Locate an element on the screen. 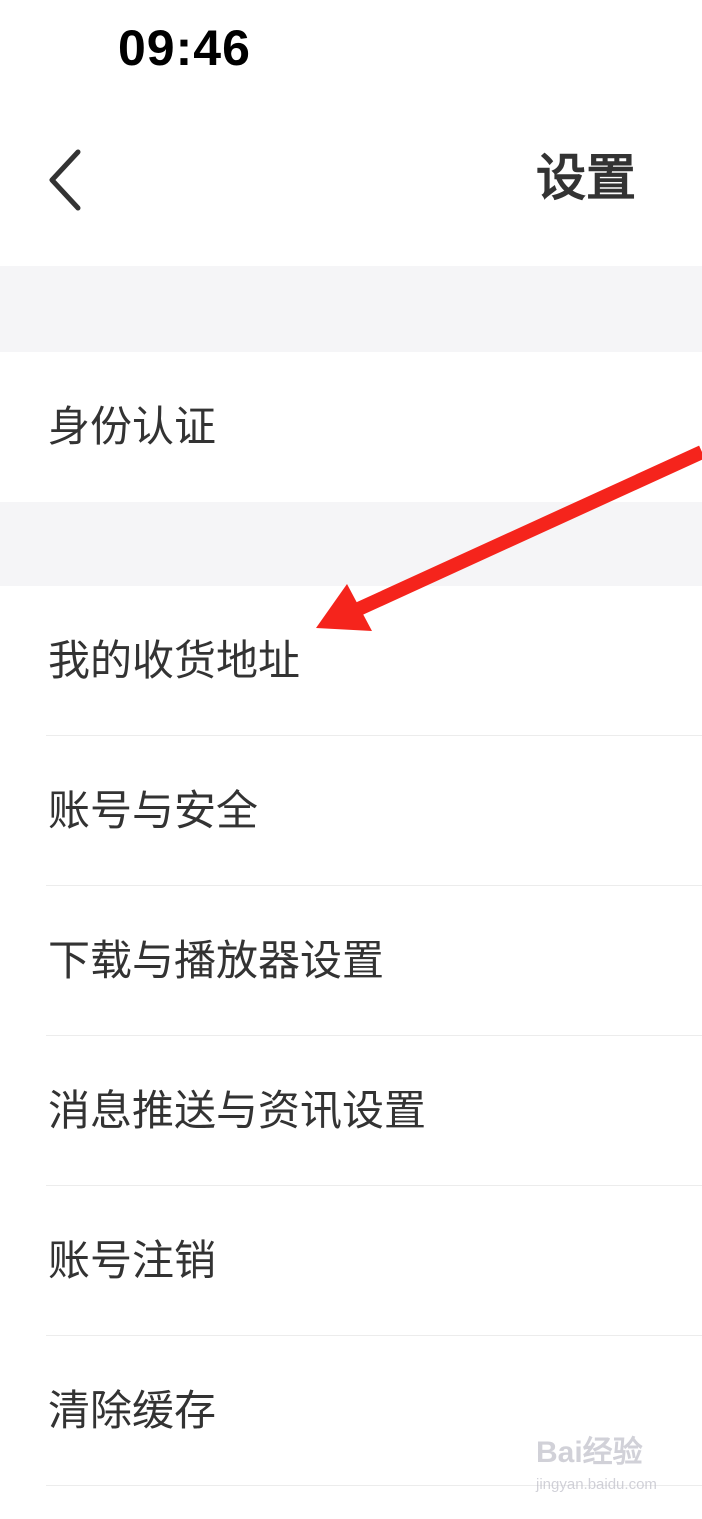 Image resolution: width=702 pixels, height=1519 pixels. settings-item-shipping-address: 我的收货地址 is located at coordinates (351, 661).